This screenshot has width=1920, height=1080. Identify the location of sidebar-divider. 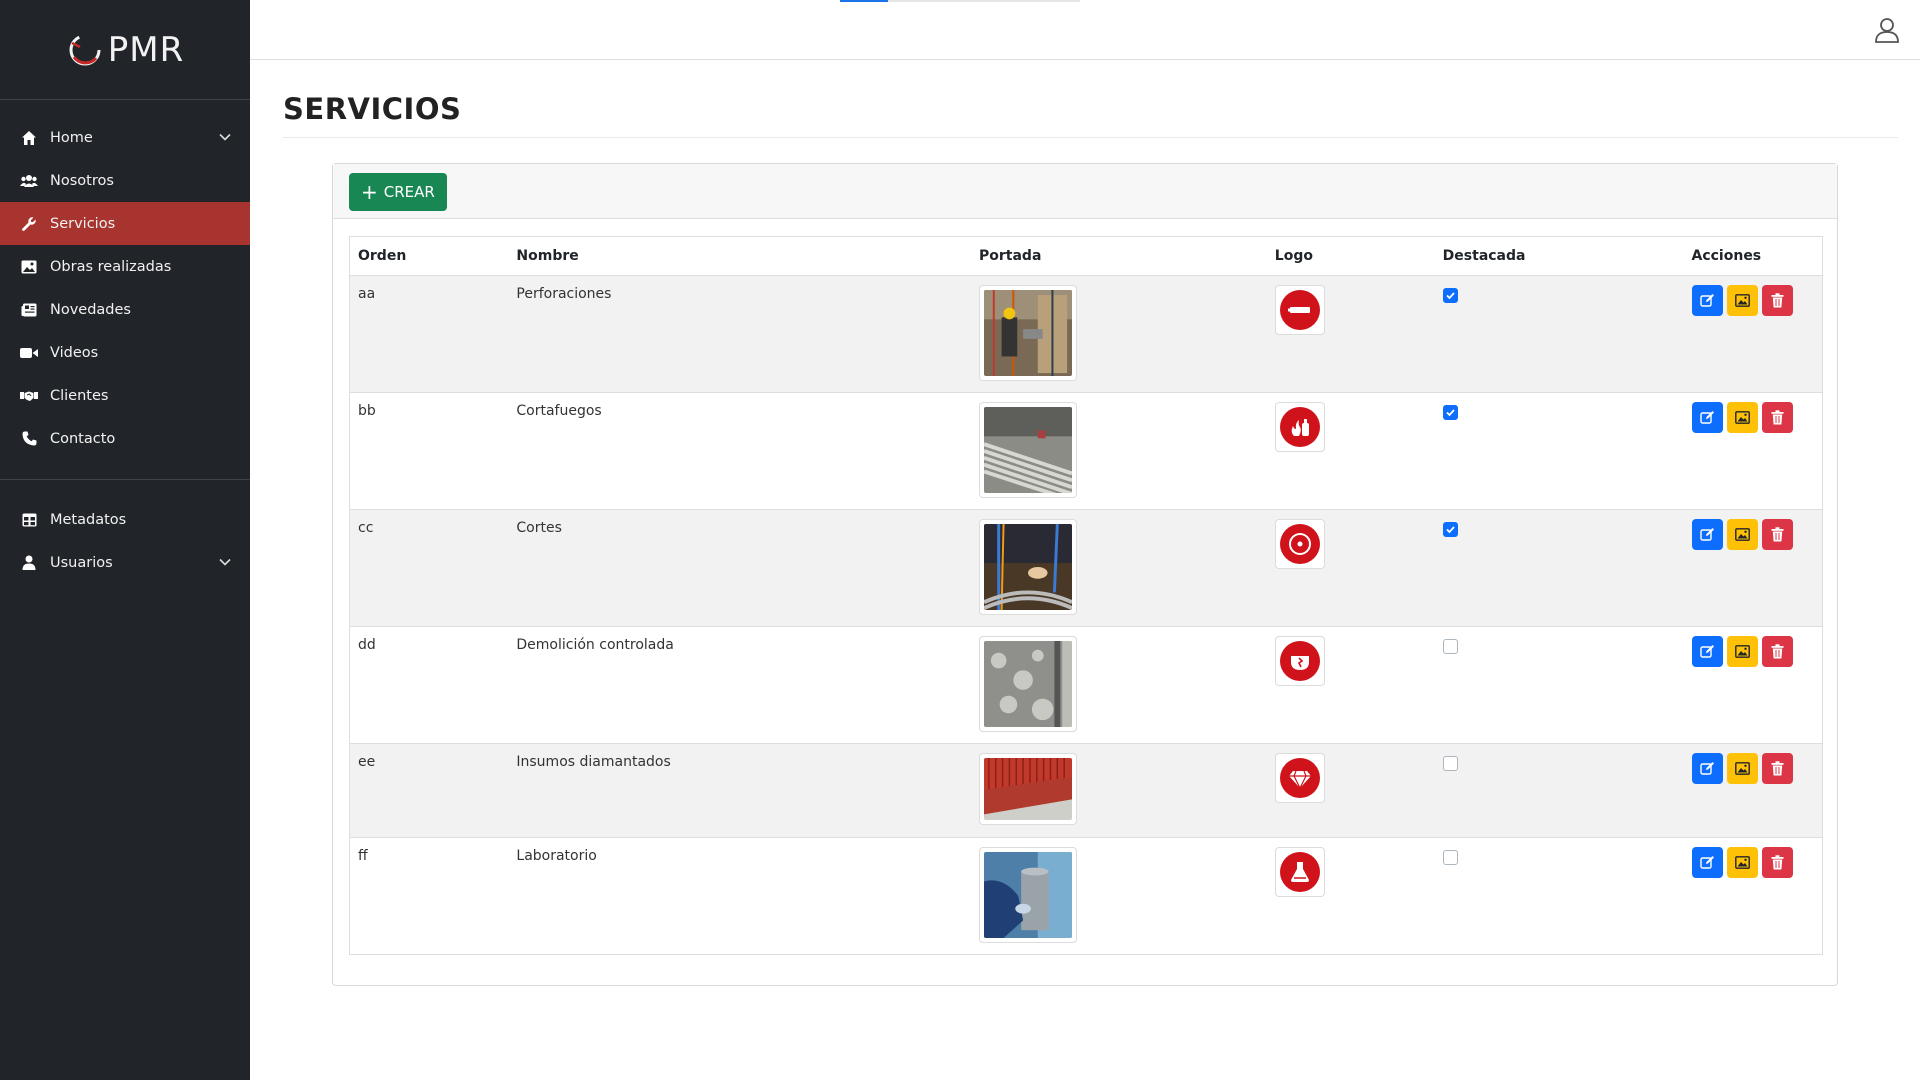
(125, 479).